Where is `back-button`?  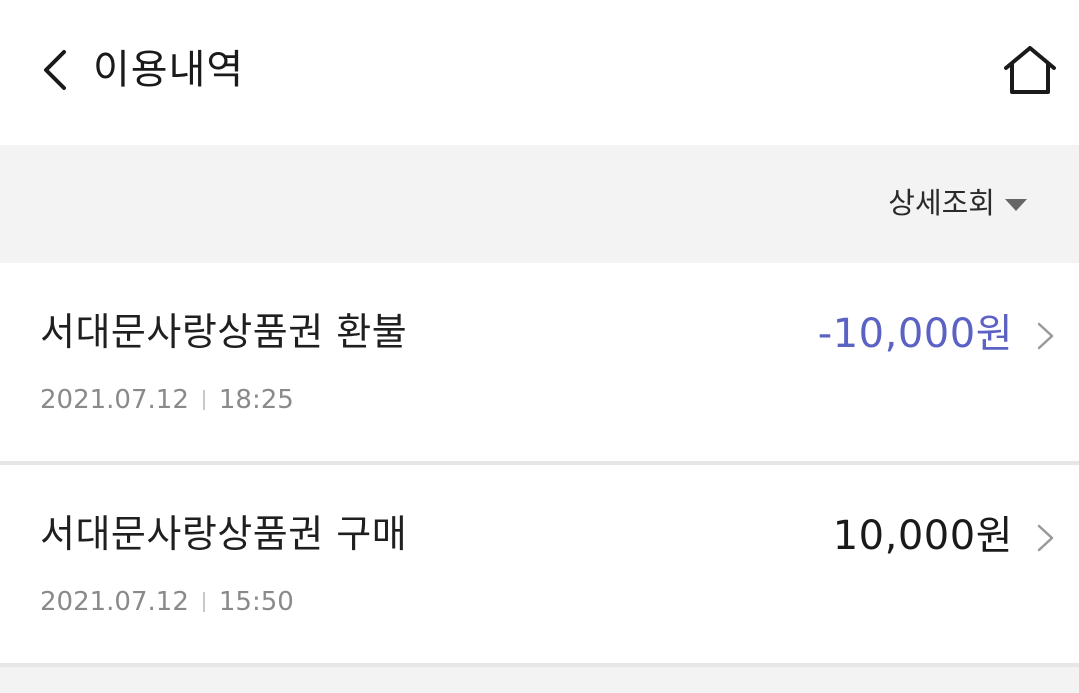 back-button is located at coordinates (55, 70).